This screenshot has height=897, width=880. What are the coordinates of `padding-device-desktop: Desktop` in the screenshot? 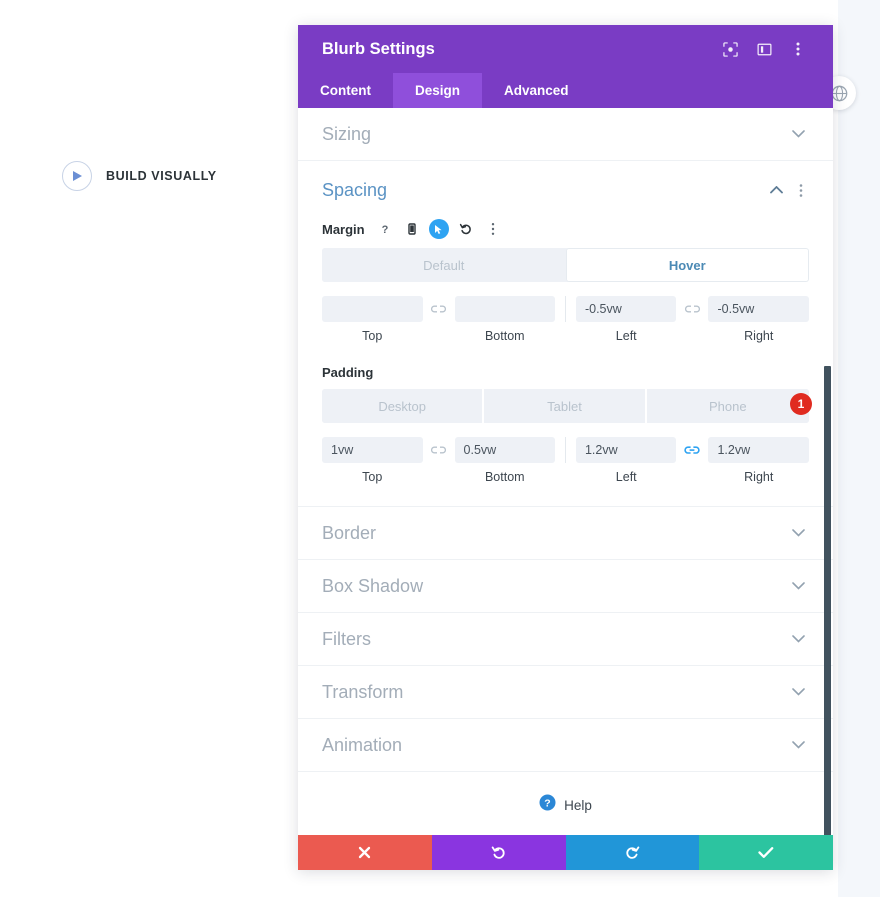 It's located at (403, 406).